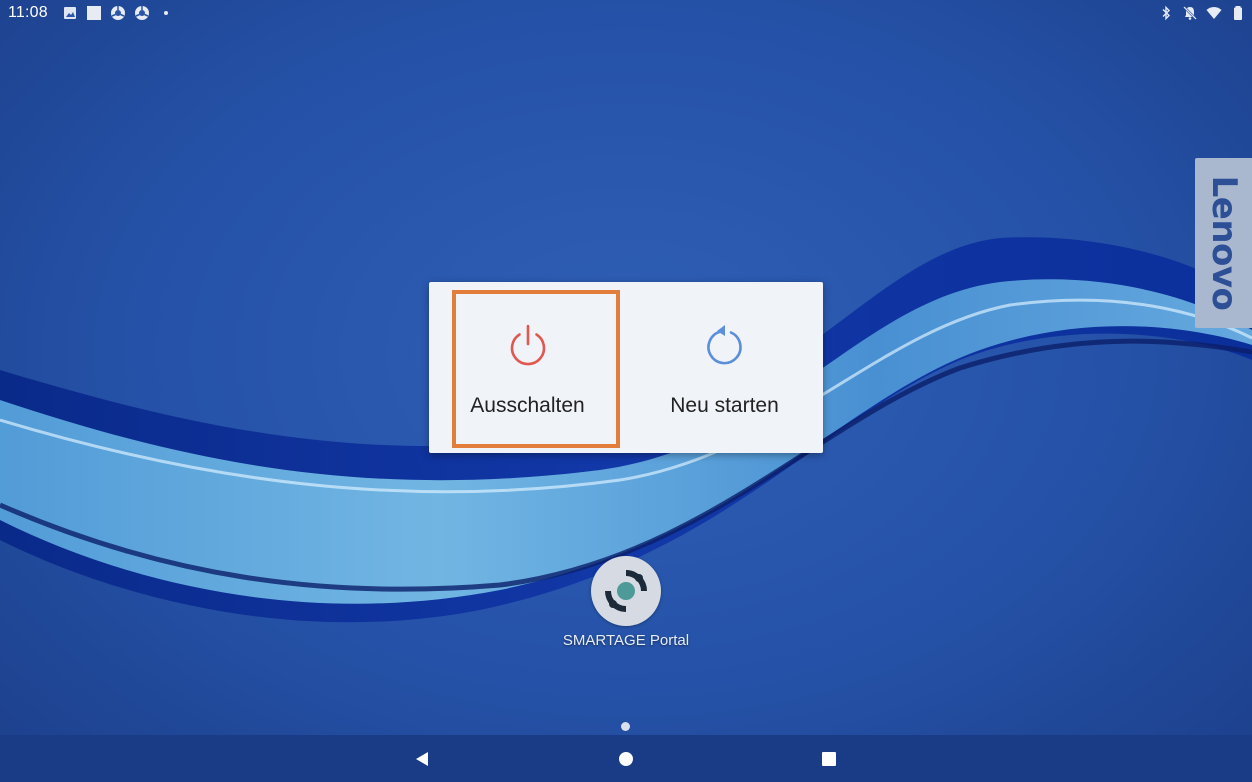 This screenshot has width=1252, height=782. Describe the element at coordinates (626, 640) in the screenshot. I see `app-label: SMARTAGE Portal` at that location.